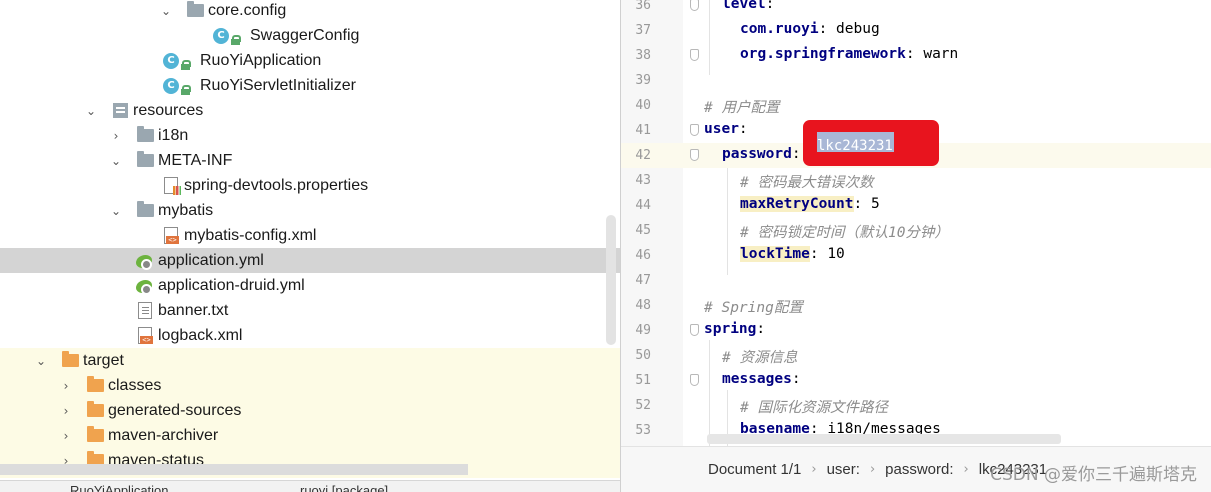 The height and width of the screenshot is (492, 1211). Describe the element at coordinates (916, 80) in the screenshot. I see `code-line: 39` at that location.